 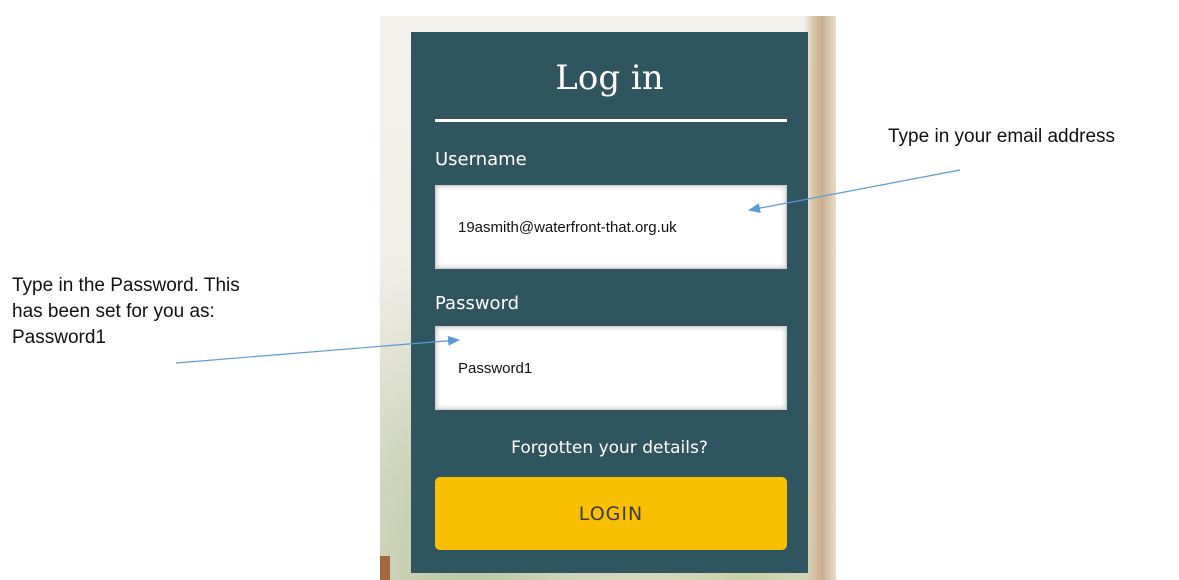 I want to click on password-arrow, so click(x=317, y=349).